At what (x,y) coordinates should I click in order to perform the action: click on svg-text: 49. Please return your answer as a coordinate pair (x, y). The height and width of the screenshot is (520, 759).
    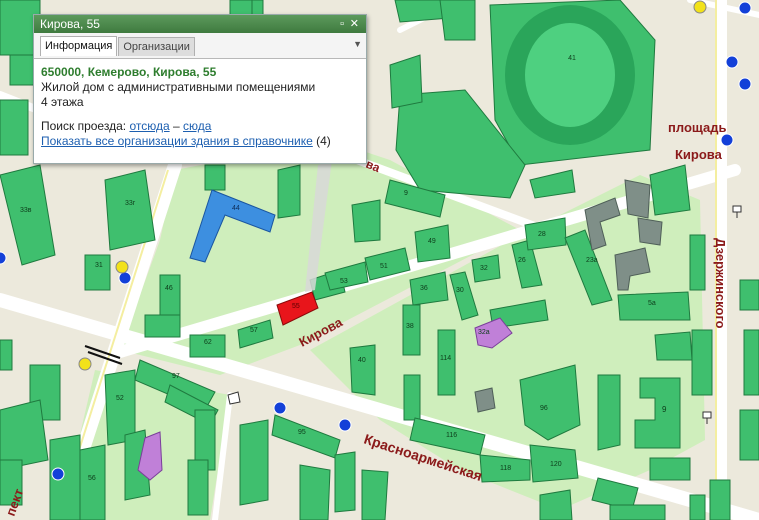
    Looking at the image, I should click on (432, 241).